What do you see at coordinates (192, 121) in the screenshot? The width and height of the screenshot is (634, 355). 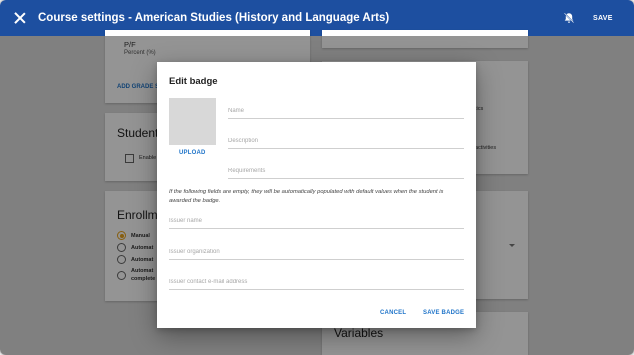 I see `badge-image-placeholder` at bounding box center [192, 121].